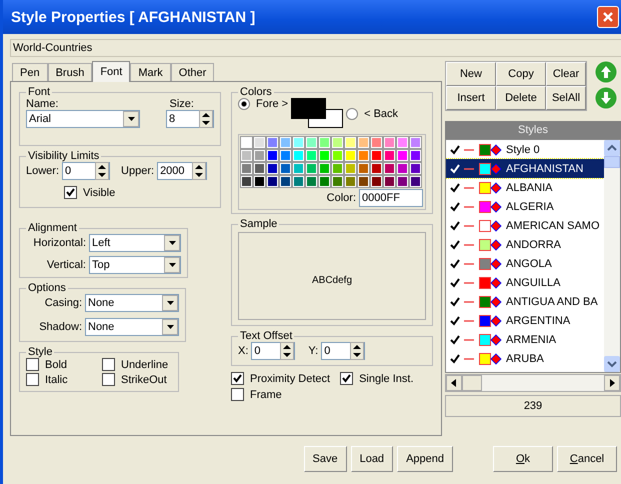  Describe the element at coordinates (190, 119) in the screenshot. I see `font-size-spinner: 8` at that location.